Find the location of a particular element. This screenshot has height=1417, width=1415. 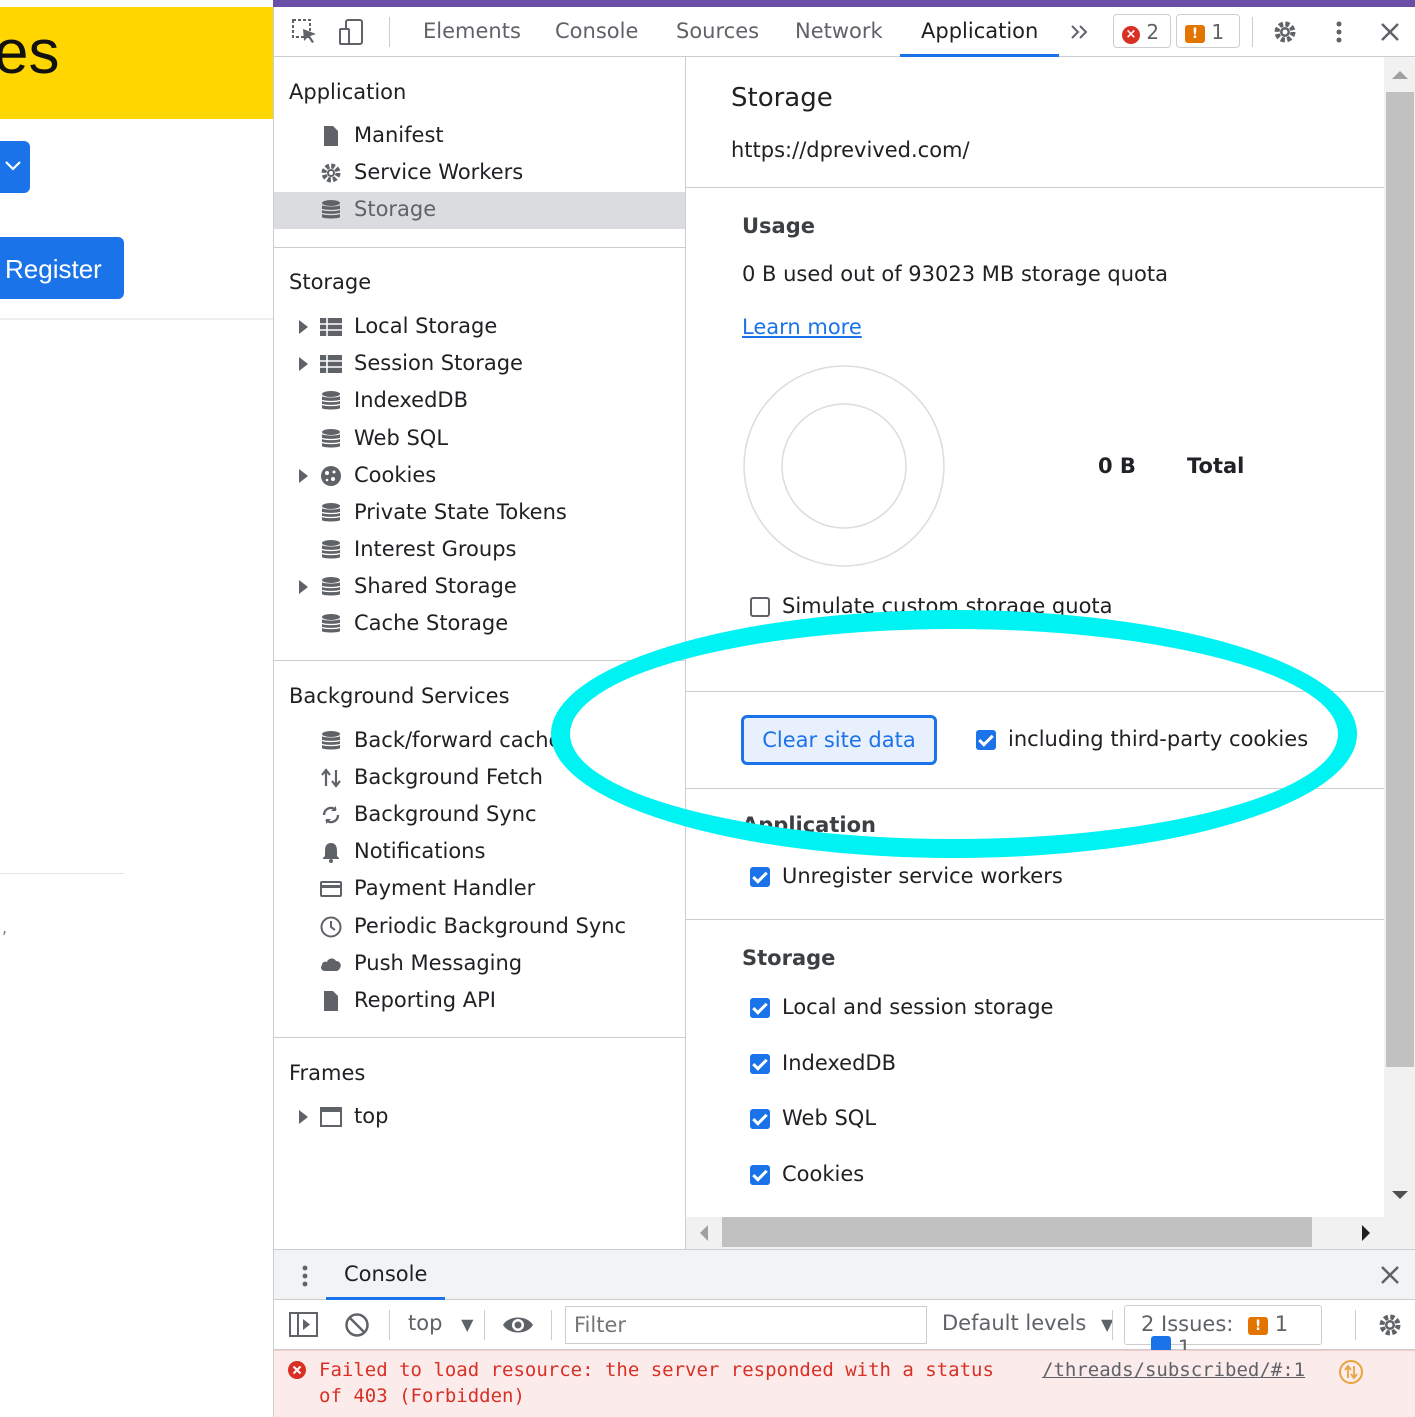

document-icon is located at coordinates (331, 136).